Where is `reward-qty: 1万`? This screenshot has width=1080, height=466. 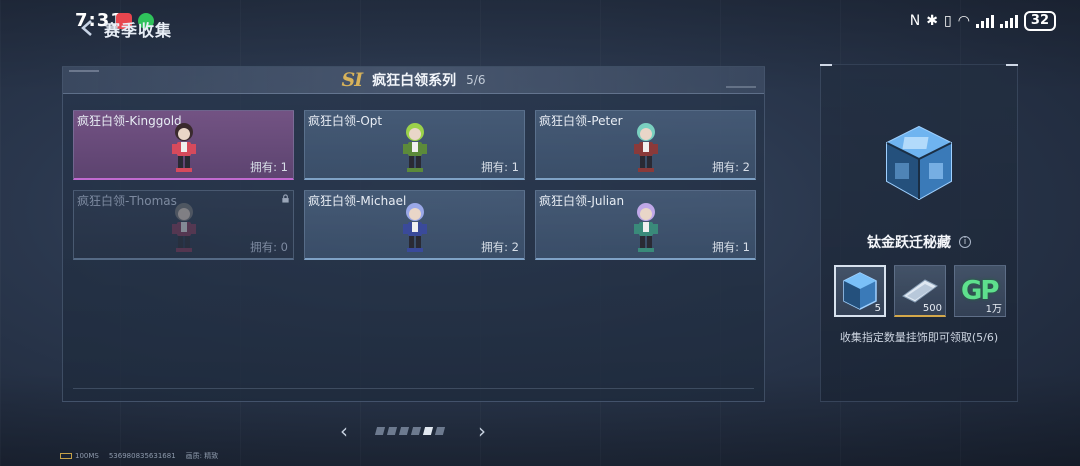 reward-qty: 1万 is located at coordinates (993, 309).